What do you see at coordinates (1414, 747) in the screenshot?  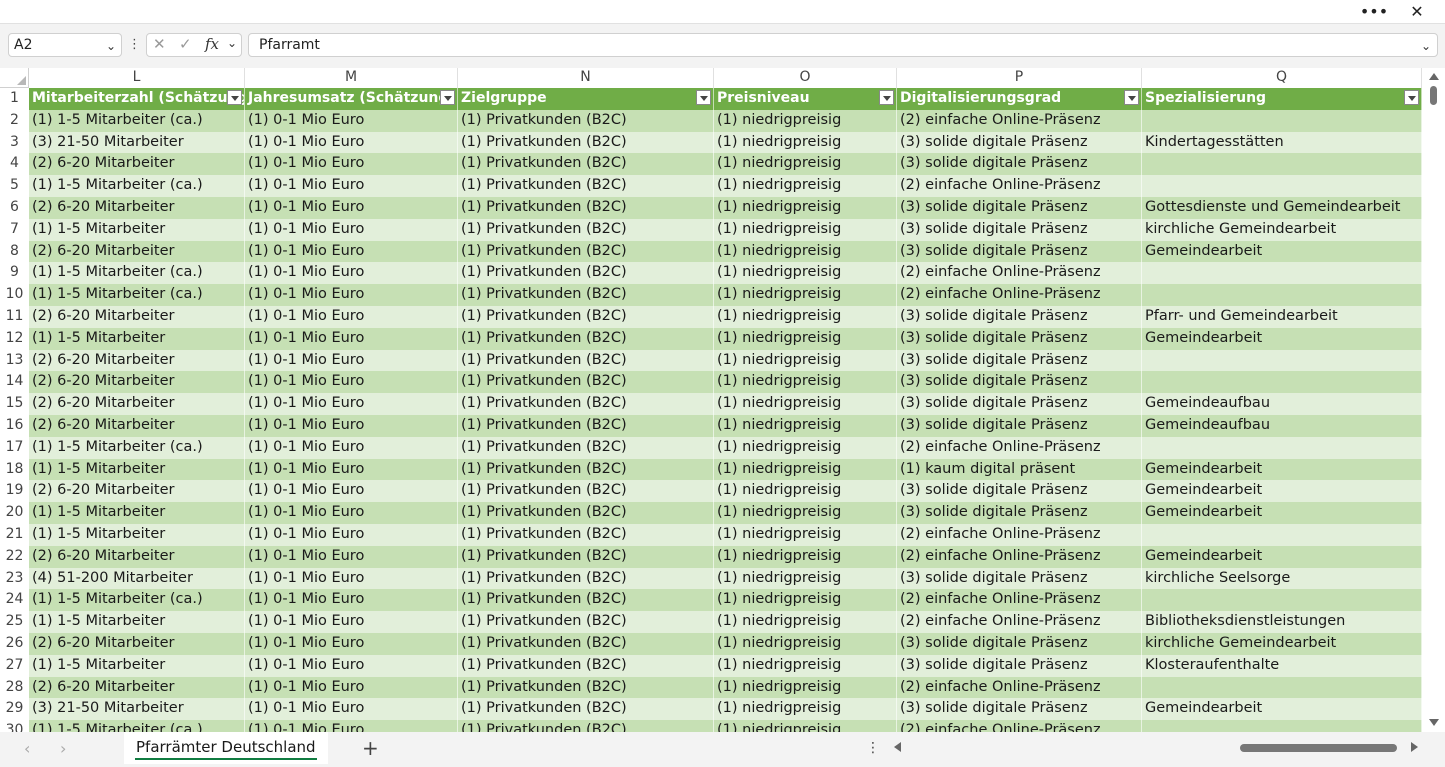 I see `scroll-right-icon` at bounding box center [1414, 747].